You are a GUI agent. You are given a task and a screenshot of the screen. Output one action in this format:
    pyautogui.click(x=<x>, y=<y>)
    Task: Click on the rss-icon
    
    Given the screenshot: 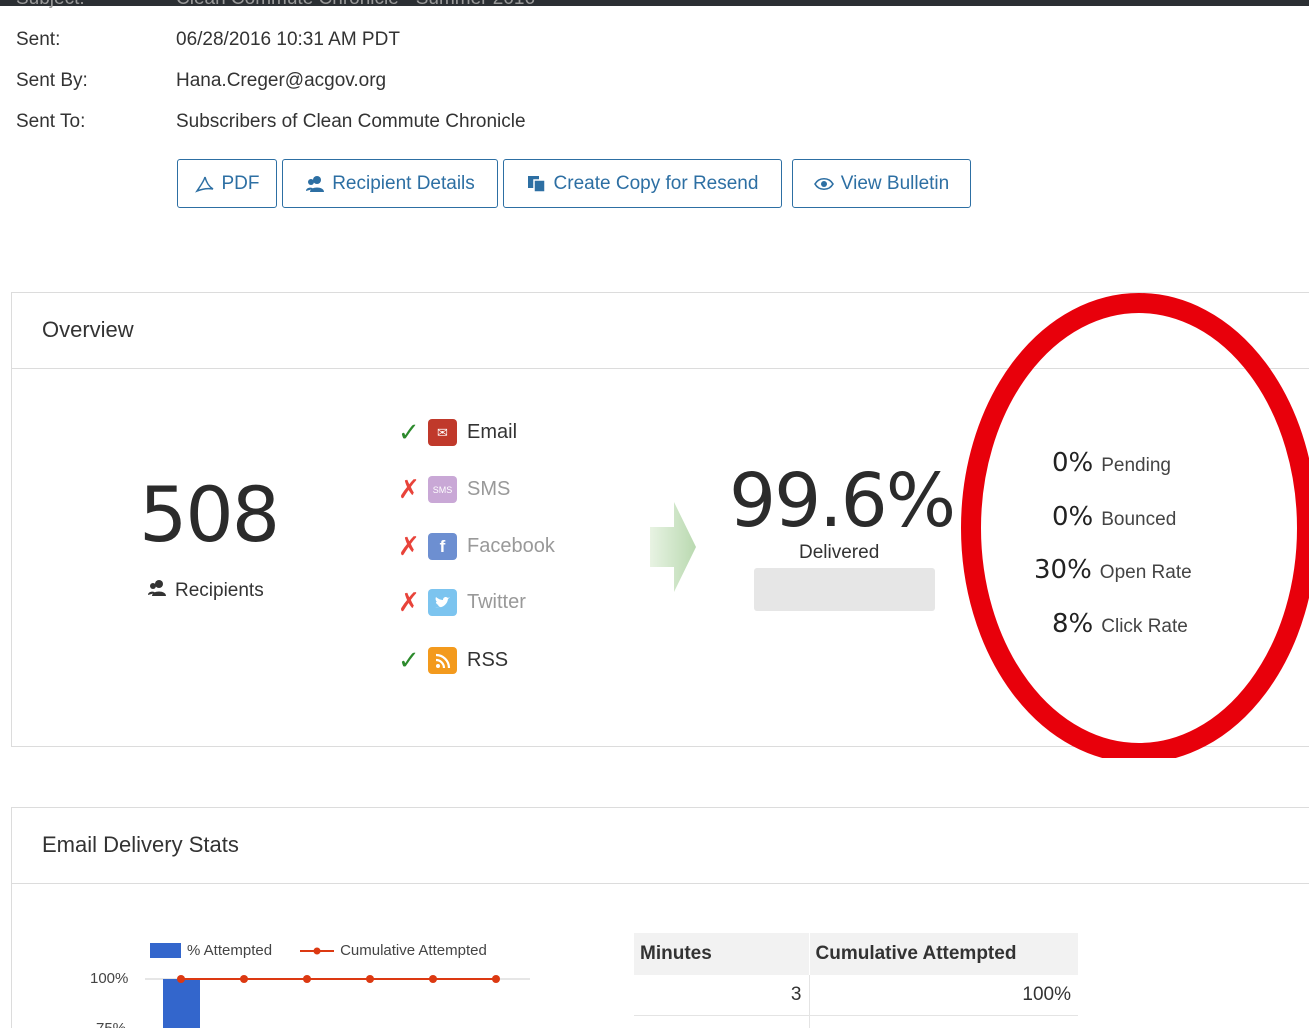 What is the action you would take?
    pyautogui.click(x=442, y=660)
    